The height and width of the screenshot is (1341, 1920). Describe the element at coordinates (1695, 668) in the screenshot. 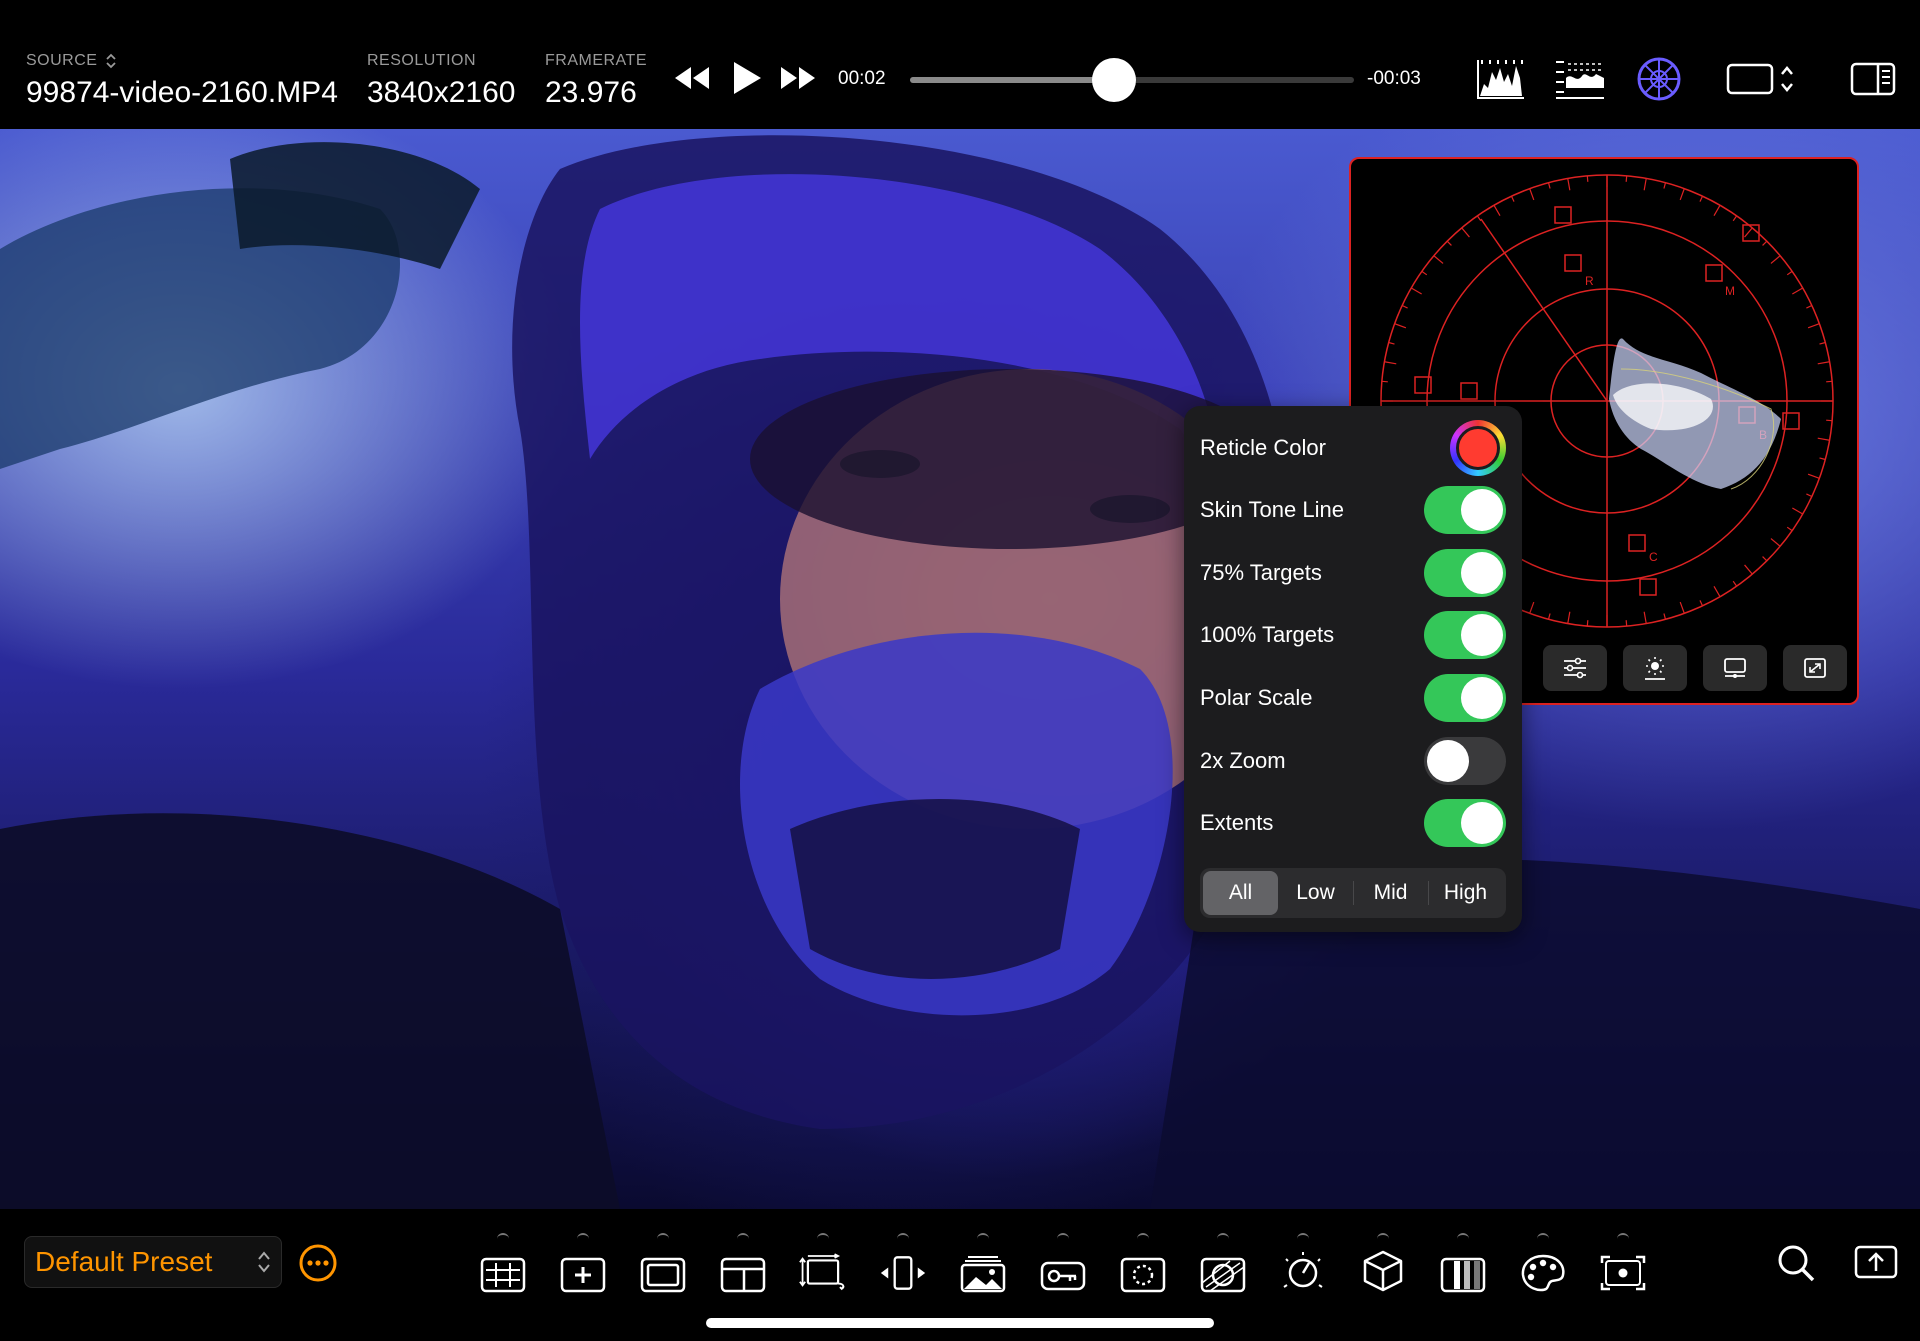

I see `scope-toolbar` at that location.